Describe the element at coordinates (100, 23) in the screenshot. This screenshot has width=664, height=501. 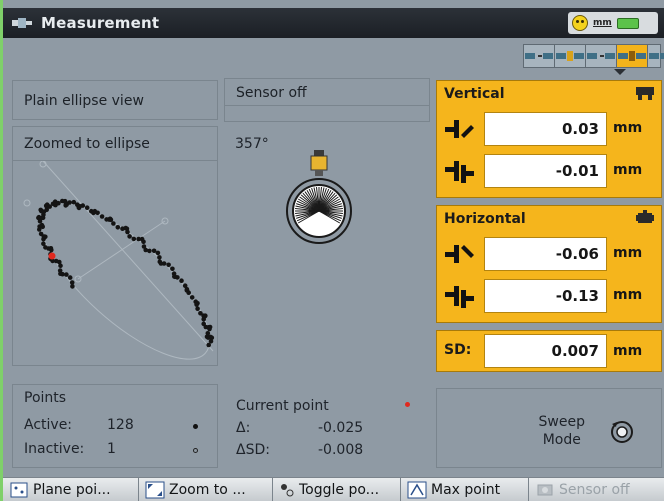
I see `window-title: Measurement` at that location.